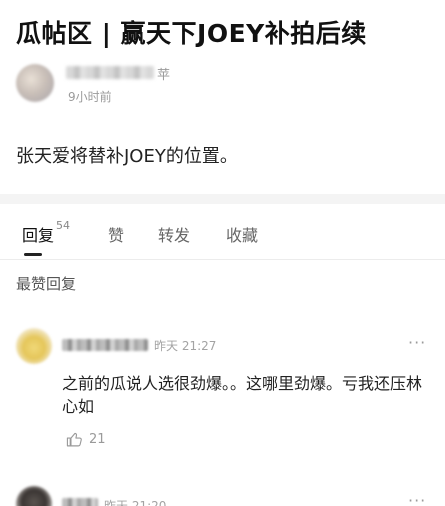 The width and height of the screenshot is (445, 506). Describe the element at coordinates (242, 395) in the screenshot. I see `reply-text: 之前的瓜说人选很劲爆。。这哪里劲爆。亏我还压林心如` at that location.